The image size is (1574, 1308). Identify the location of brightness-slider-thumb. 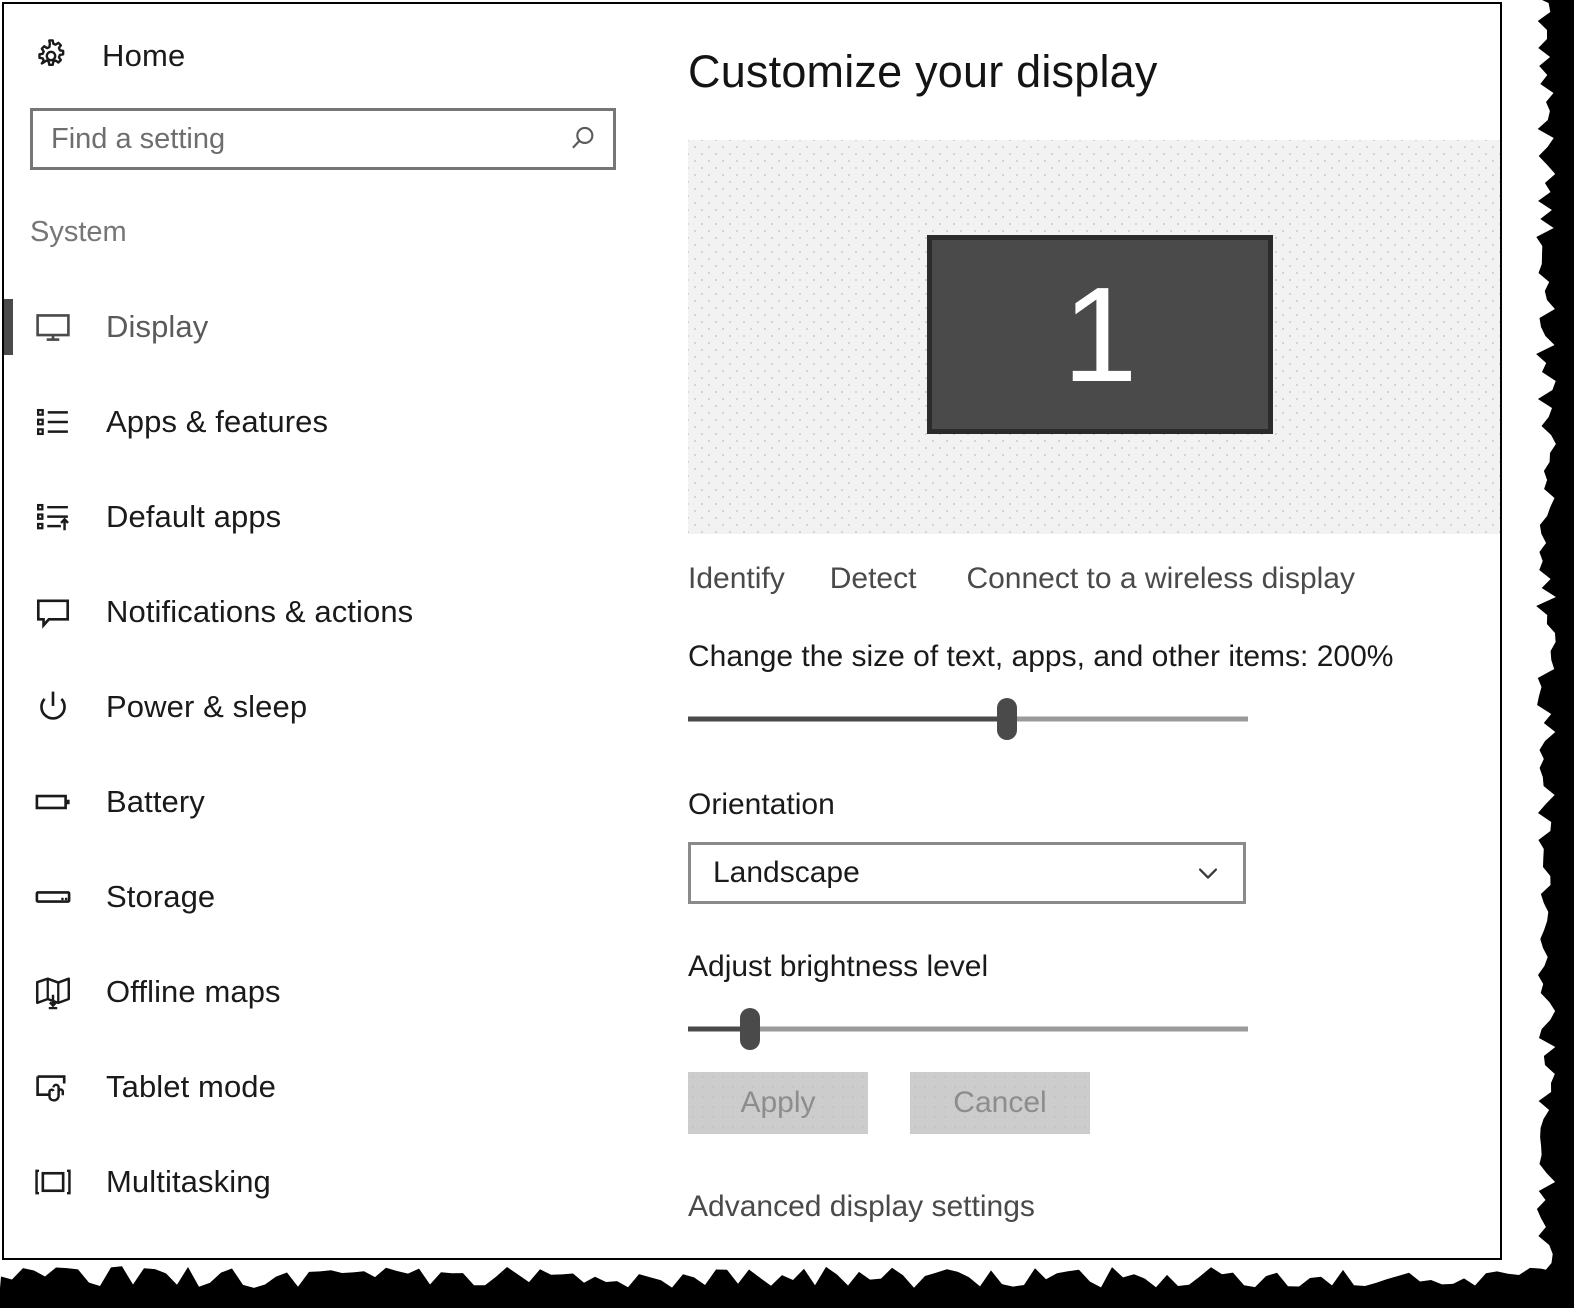
(749, 1029).